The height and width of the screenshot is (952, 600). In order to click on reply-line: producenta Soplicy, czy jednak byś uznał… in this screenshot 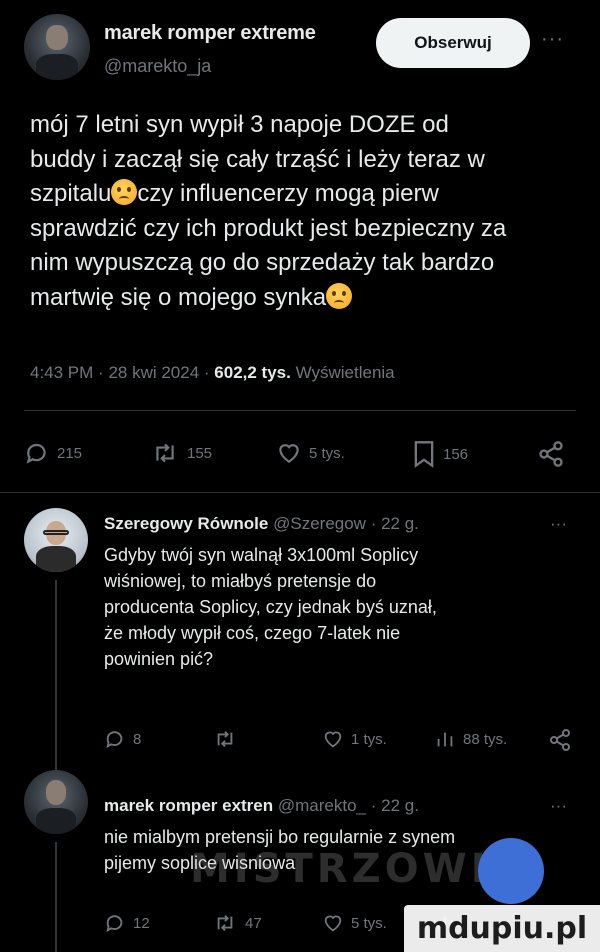, I will do `click(270, 607)`.